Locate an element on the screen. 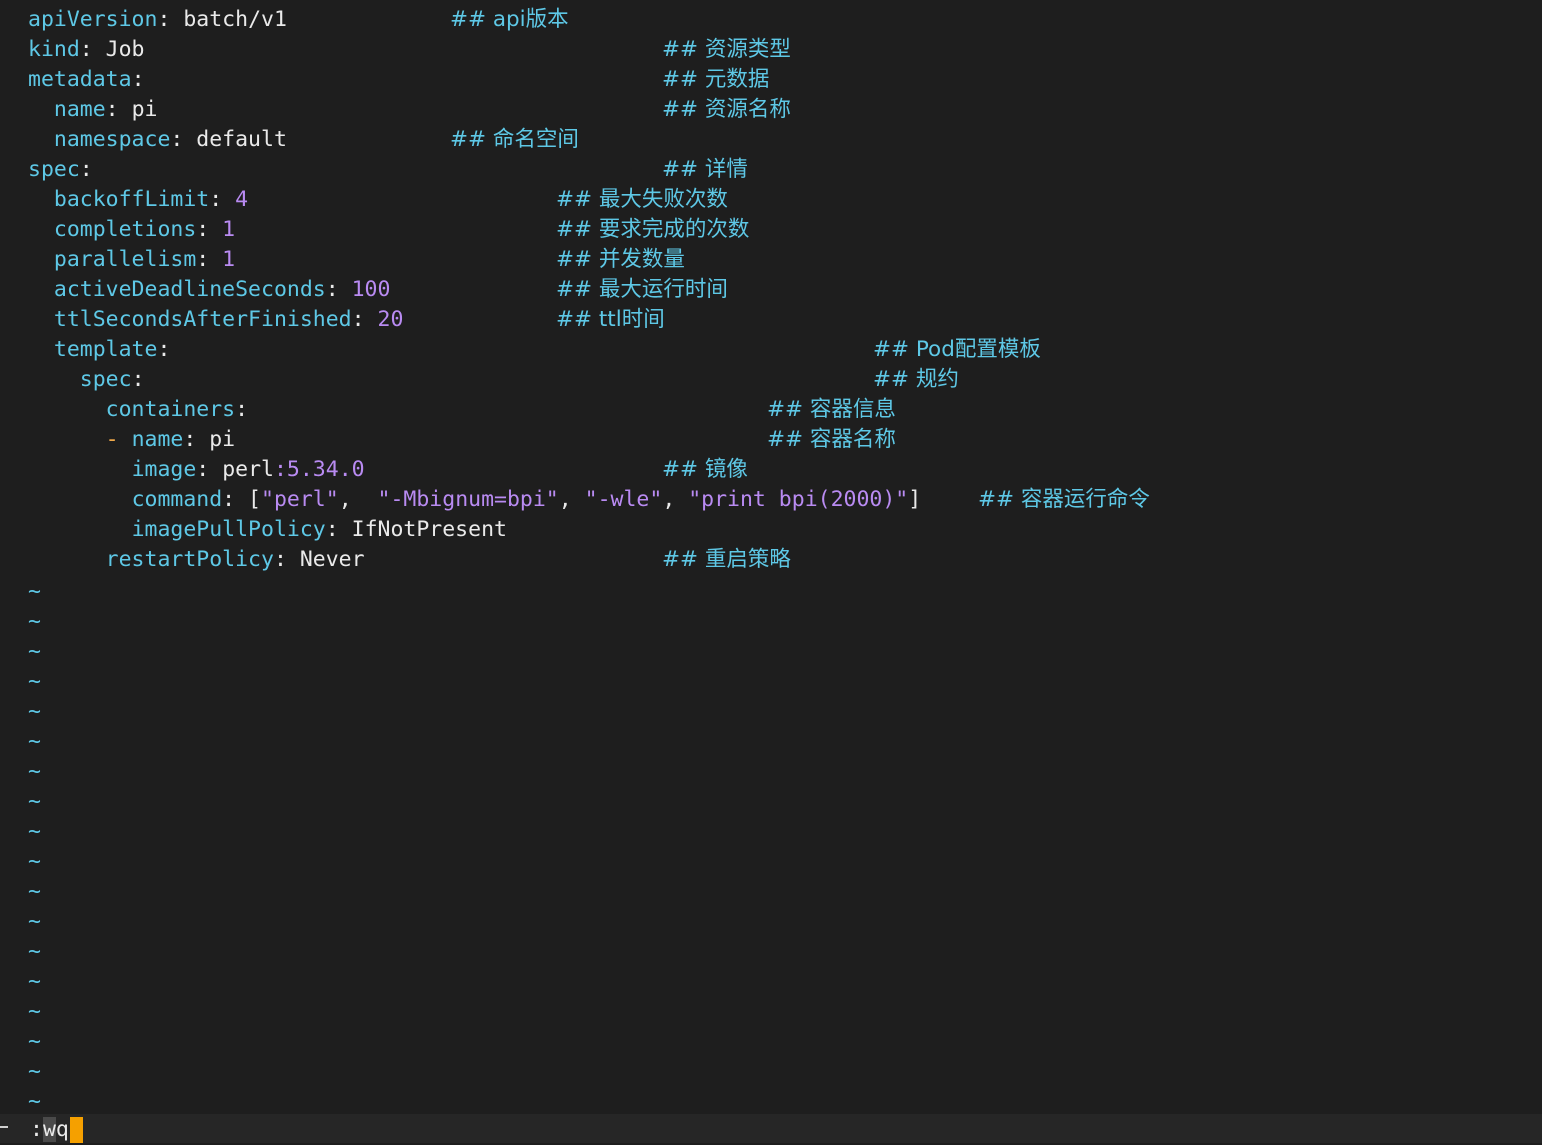  code-comment: ## 资源名称 is located at coordinates (726, 109).